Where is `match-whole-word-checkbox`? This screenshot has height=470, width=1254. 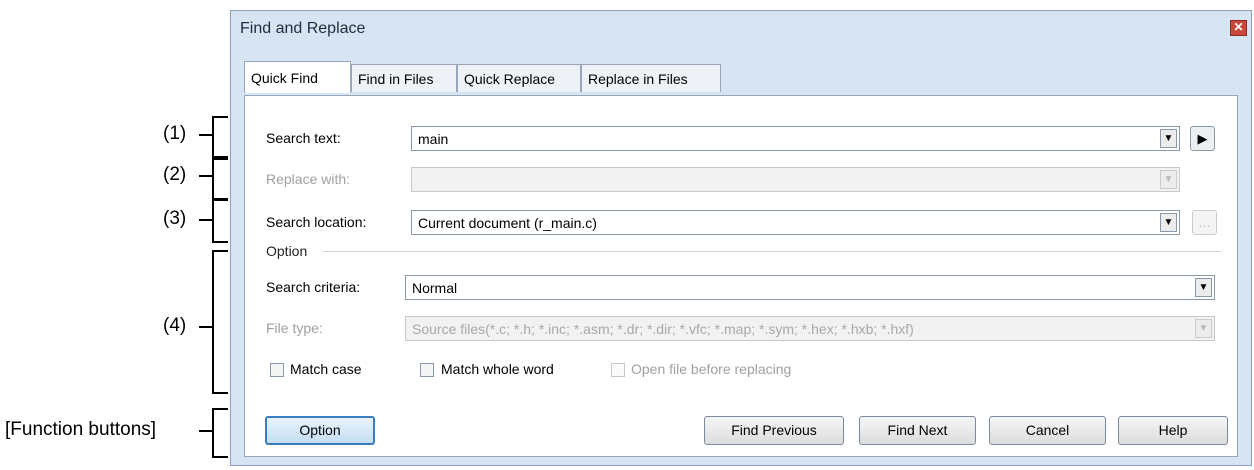
match-whole-word-checkbox is located at coordinates (427, 370).